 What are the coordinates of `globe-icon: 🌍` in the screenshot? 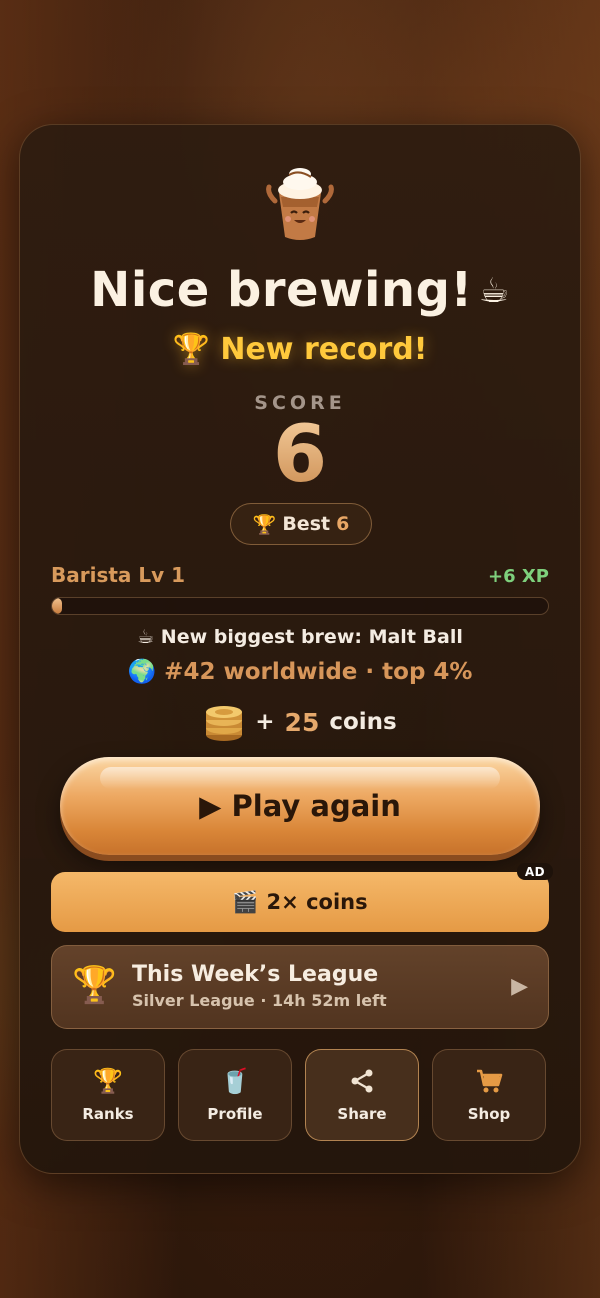 It's located at (142, 672).